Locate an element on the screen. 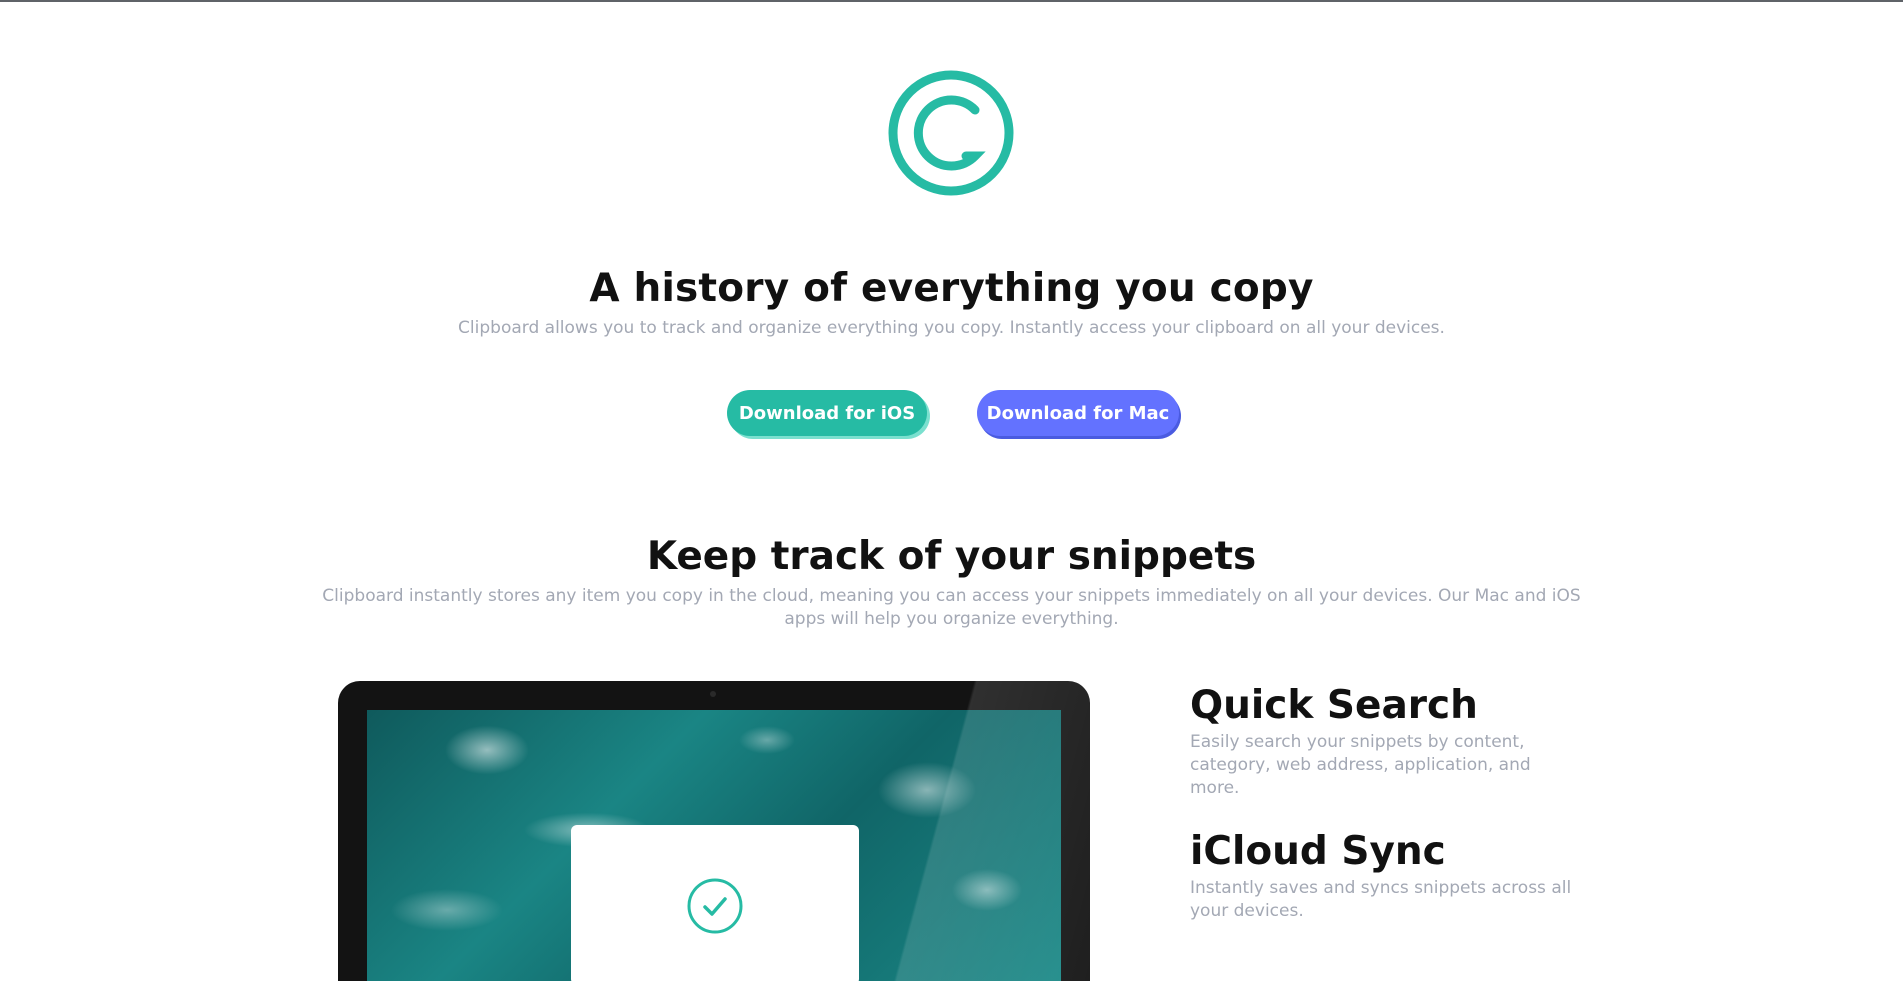 This screenshot has height=985, width=1903. clipboard-logo-icon is located at coordinates (951, 133).